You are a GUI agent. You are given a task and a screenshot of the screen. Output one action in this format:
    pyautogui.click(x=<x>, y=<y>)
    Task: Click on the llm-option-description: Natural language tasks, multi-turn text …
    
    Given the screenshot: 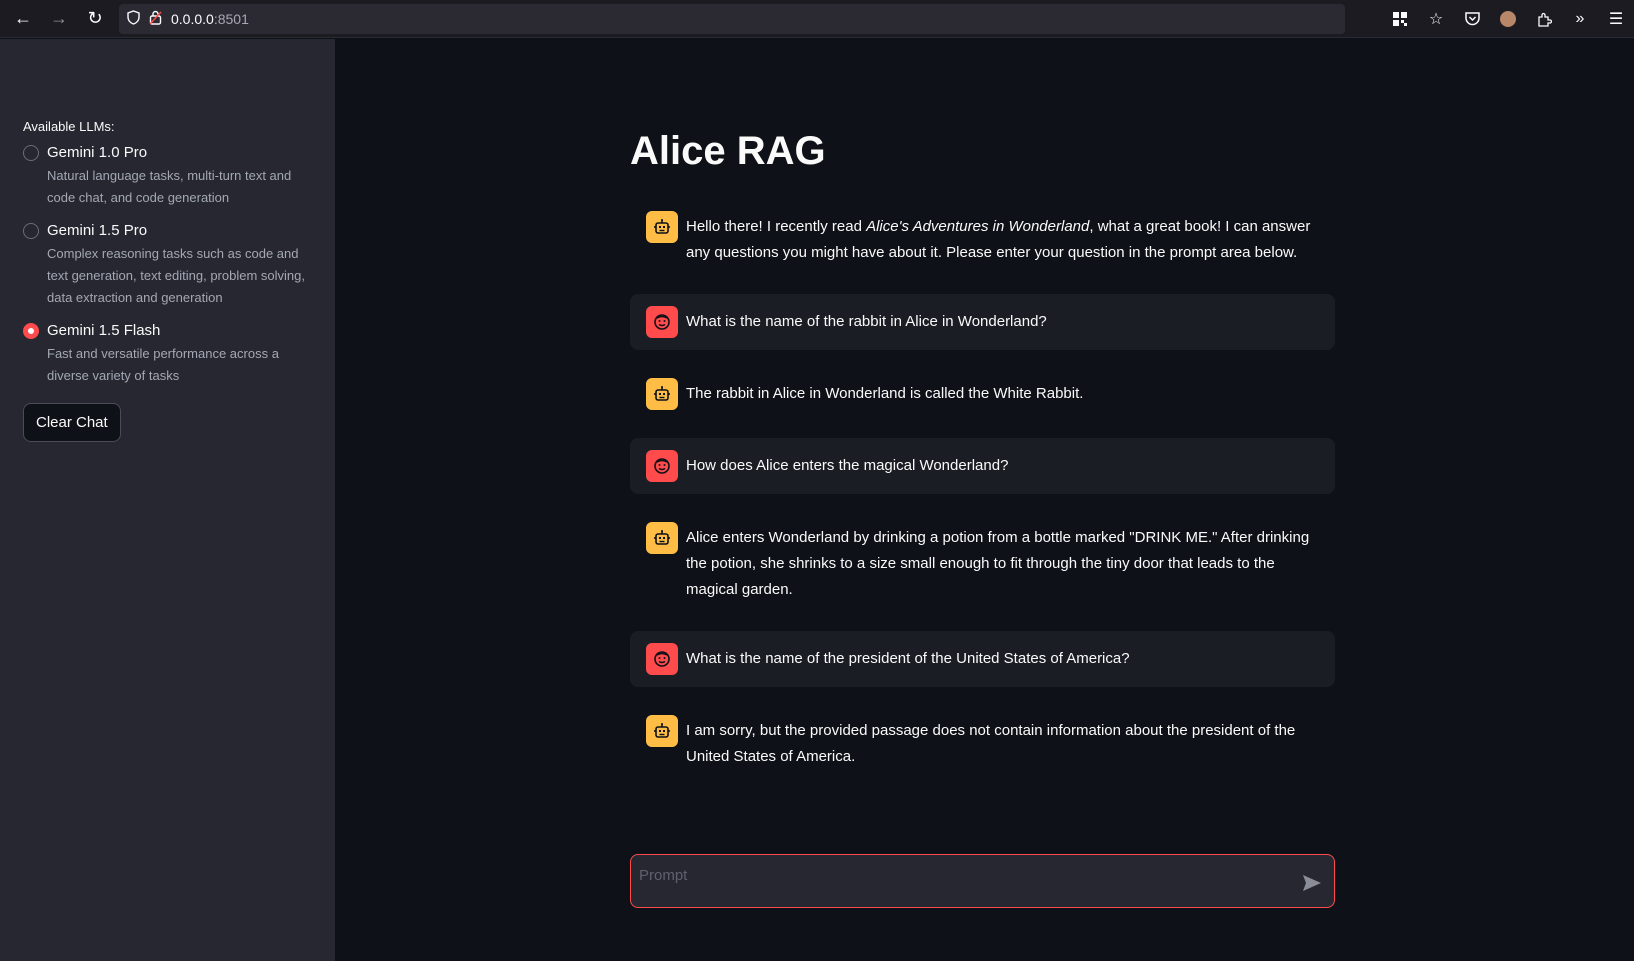 What is the action you would take?
    pyautogui.click(x=169, y=186)
    